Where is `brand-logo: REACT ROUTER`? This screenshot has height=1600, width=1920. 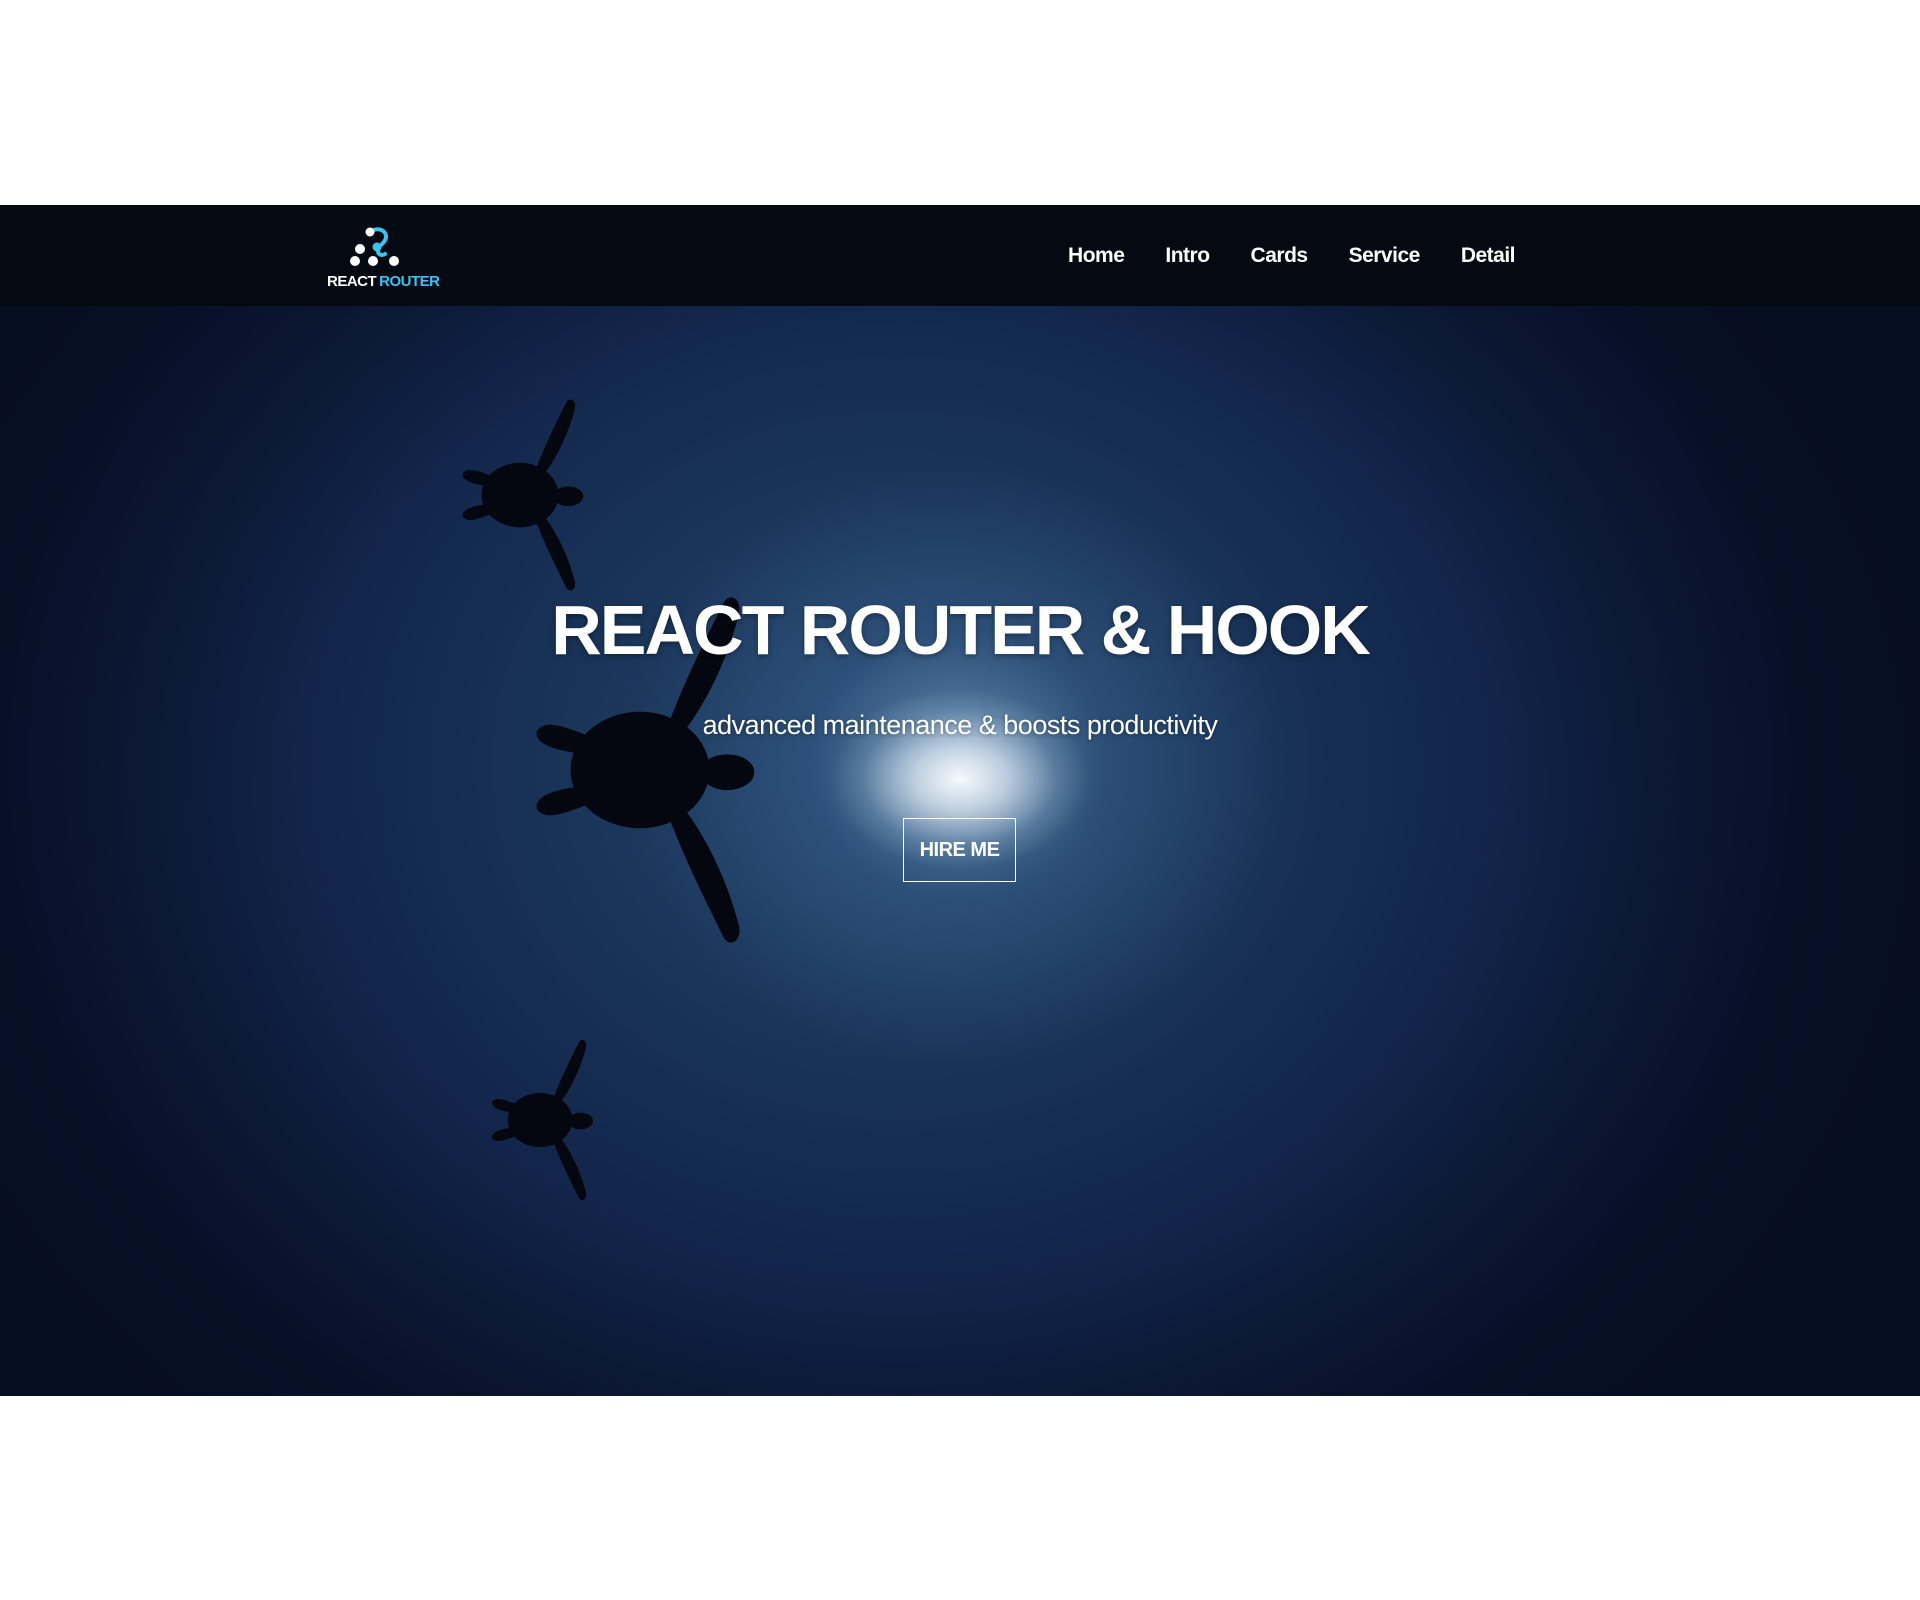 brand-logo: REACT ROUTER is located at coordinates (380, 258).